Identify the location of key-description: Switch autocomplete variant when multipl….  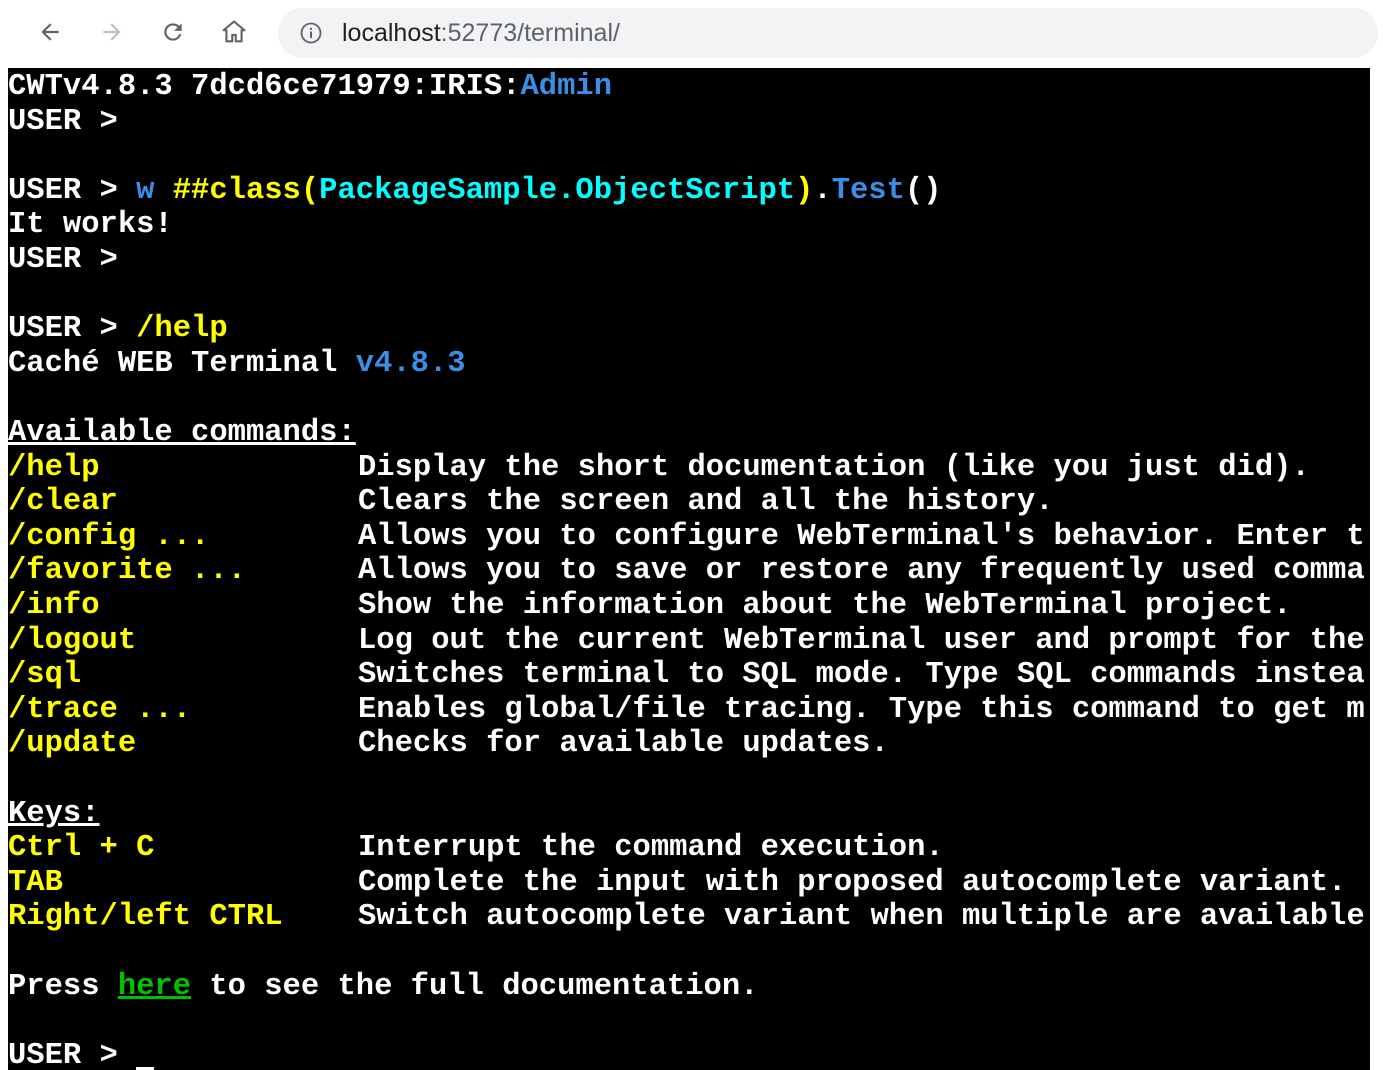
(861, 917).